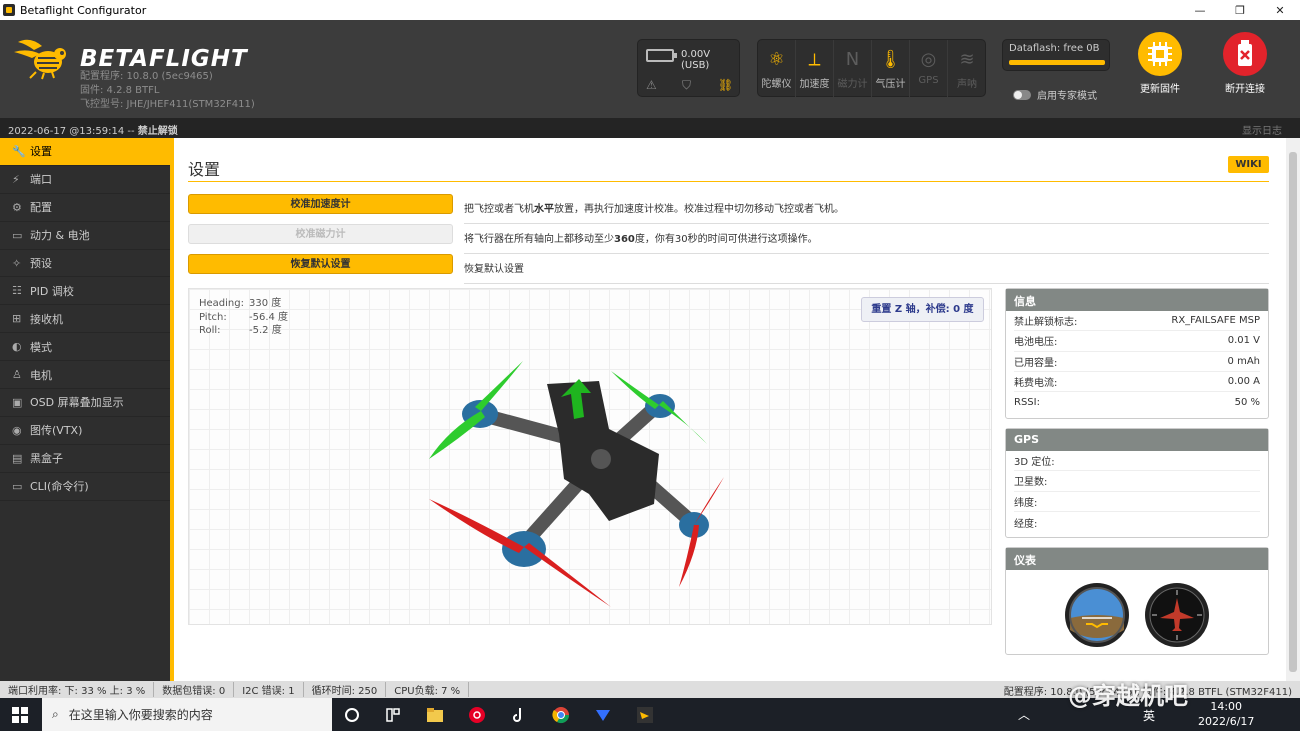 This screenshot has width=1300, height=731. Describe the element at coordinates (1137, 601) in the screenshot. I see `instruments-panel: 仪表` at that location.